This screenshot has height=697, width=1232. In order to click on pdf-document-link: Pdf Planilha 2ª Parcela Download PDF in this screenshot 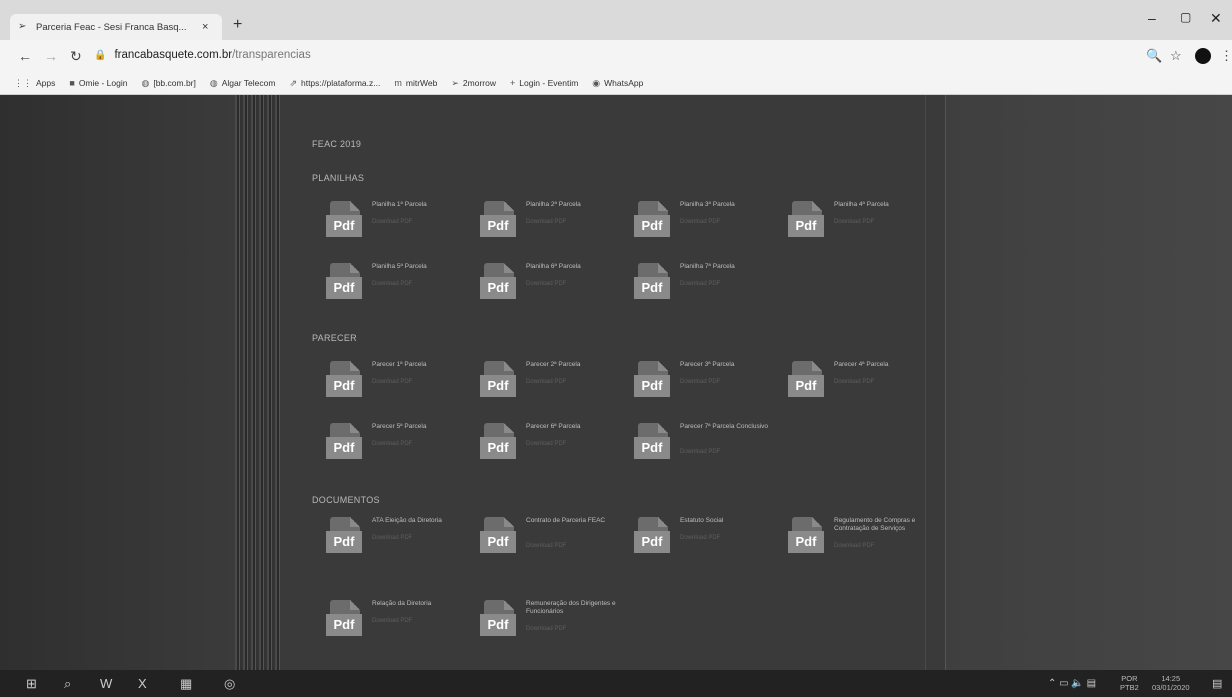, I will do `click(555, 231)`.